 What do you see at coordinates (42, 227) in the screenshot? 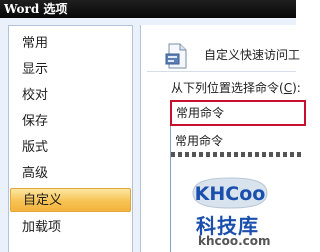
I see `sidebar-item-label: 加载项` at bounding box center [42, 227].